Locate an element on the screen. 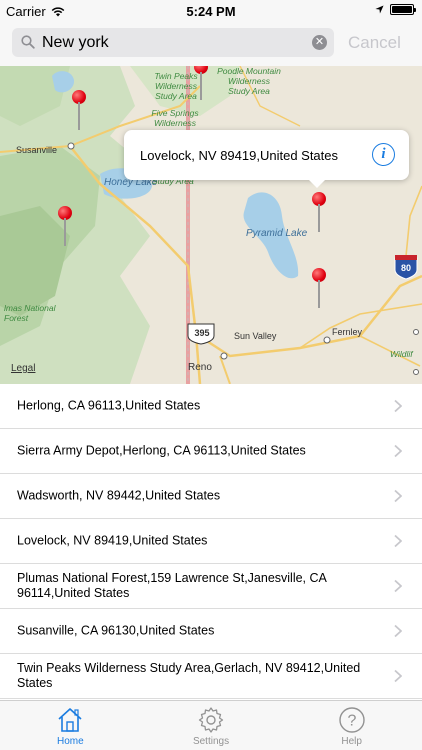  list-item-label: Wadsworth, NV 89442,United States is located at coordinates (119, 495).